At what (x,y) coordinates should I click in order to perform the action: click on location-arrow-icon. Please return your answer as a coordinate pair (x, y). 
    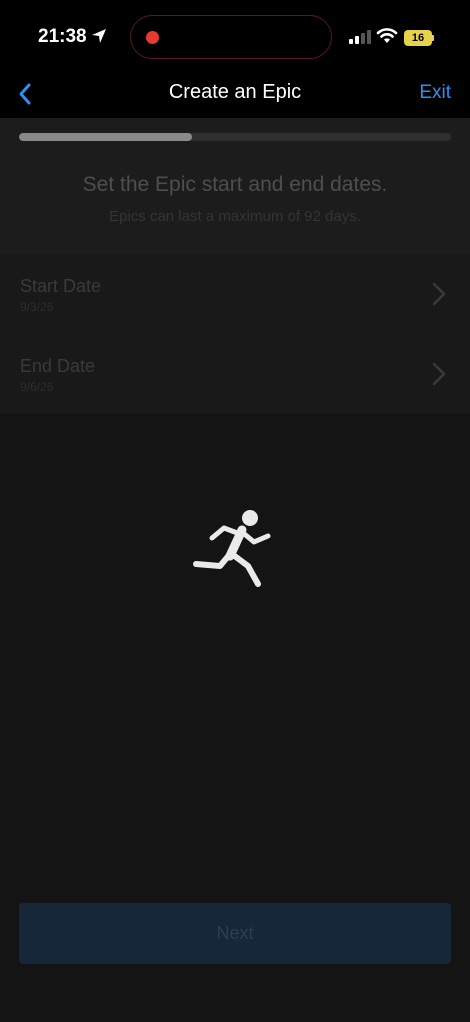
    Looking at the image, I should click on (99, 36).